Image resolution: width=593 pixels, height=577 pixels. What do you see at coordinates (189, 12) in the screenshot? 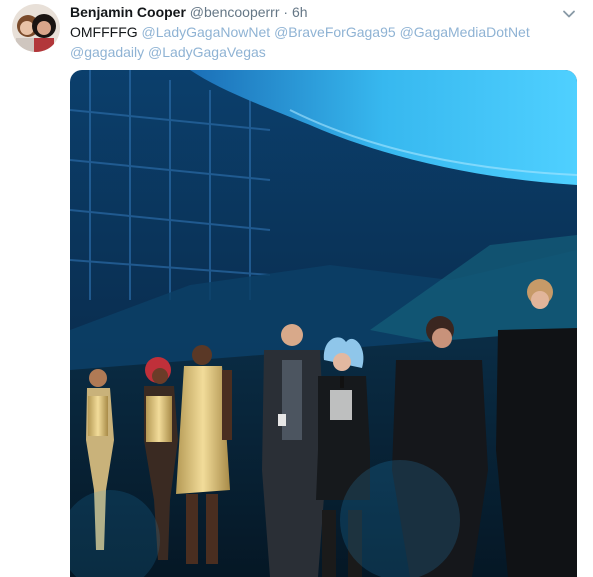
I see `tweet-header: Benjamin Cooper @bencooperrr · 6h` at bounding box center [189, 12].